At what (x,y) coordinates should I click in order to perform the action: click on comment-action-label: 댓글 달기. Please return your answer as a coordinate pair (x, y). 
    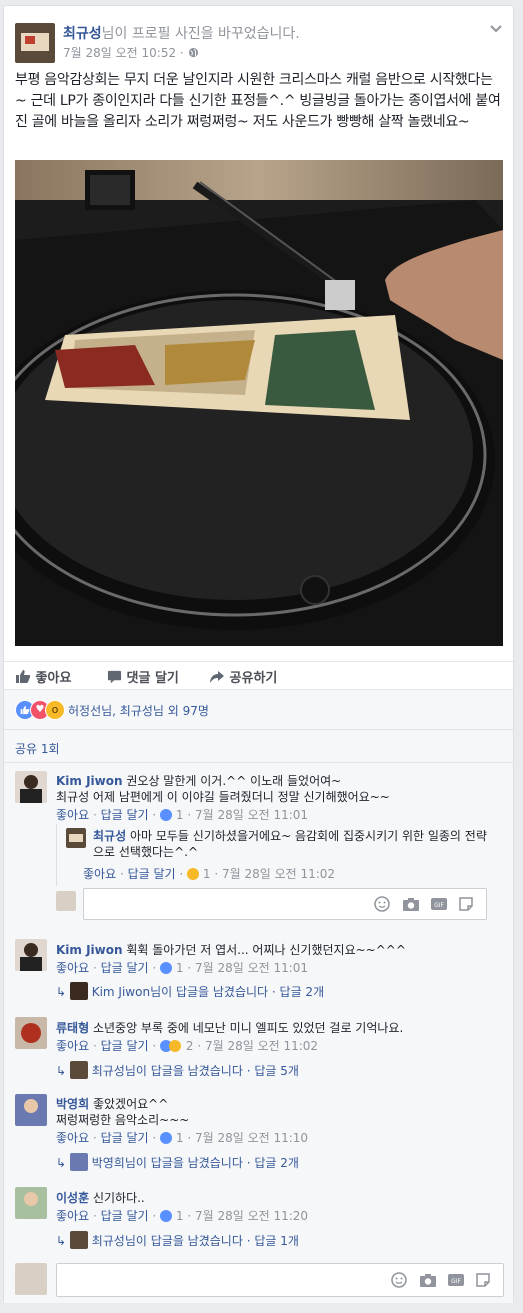
    Looking at the image, I should click on (152, 678).